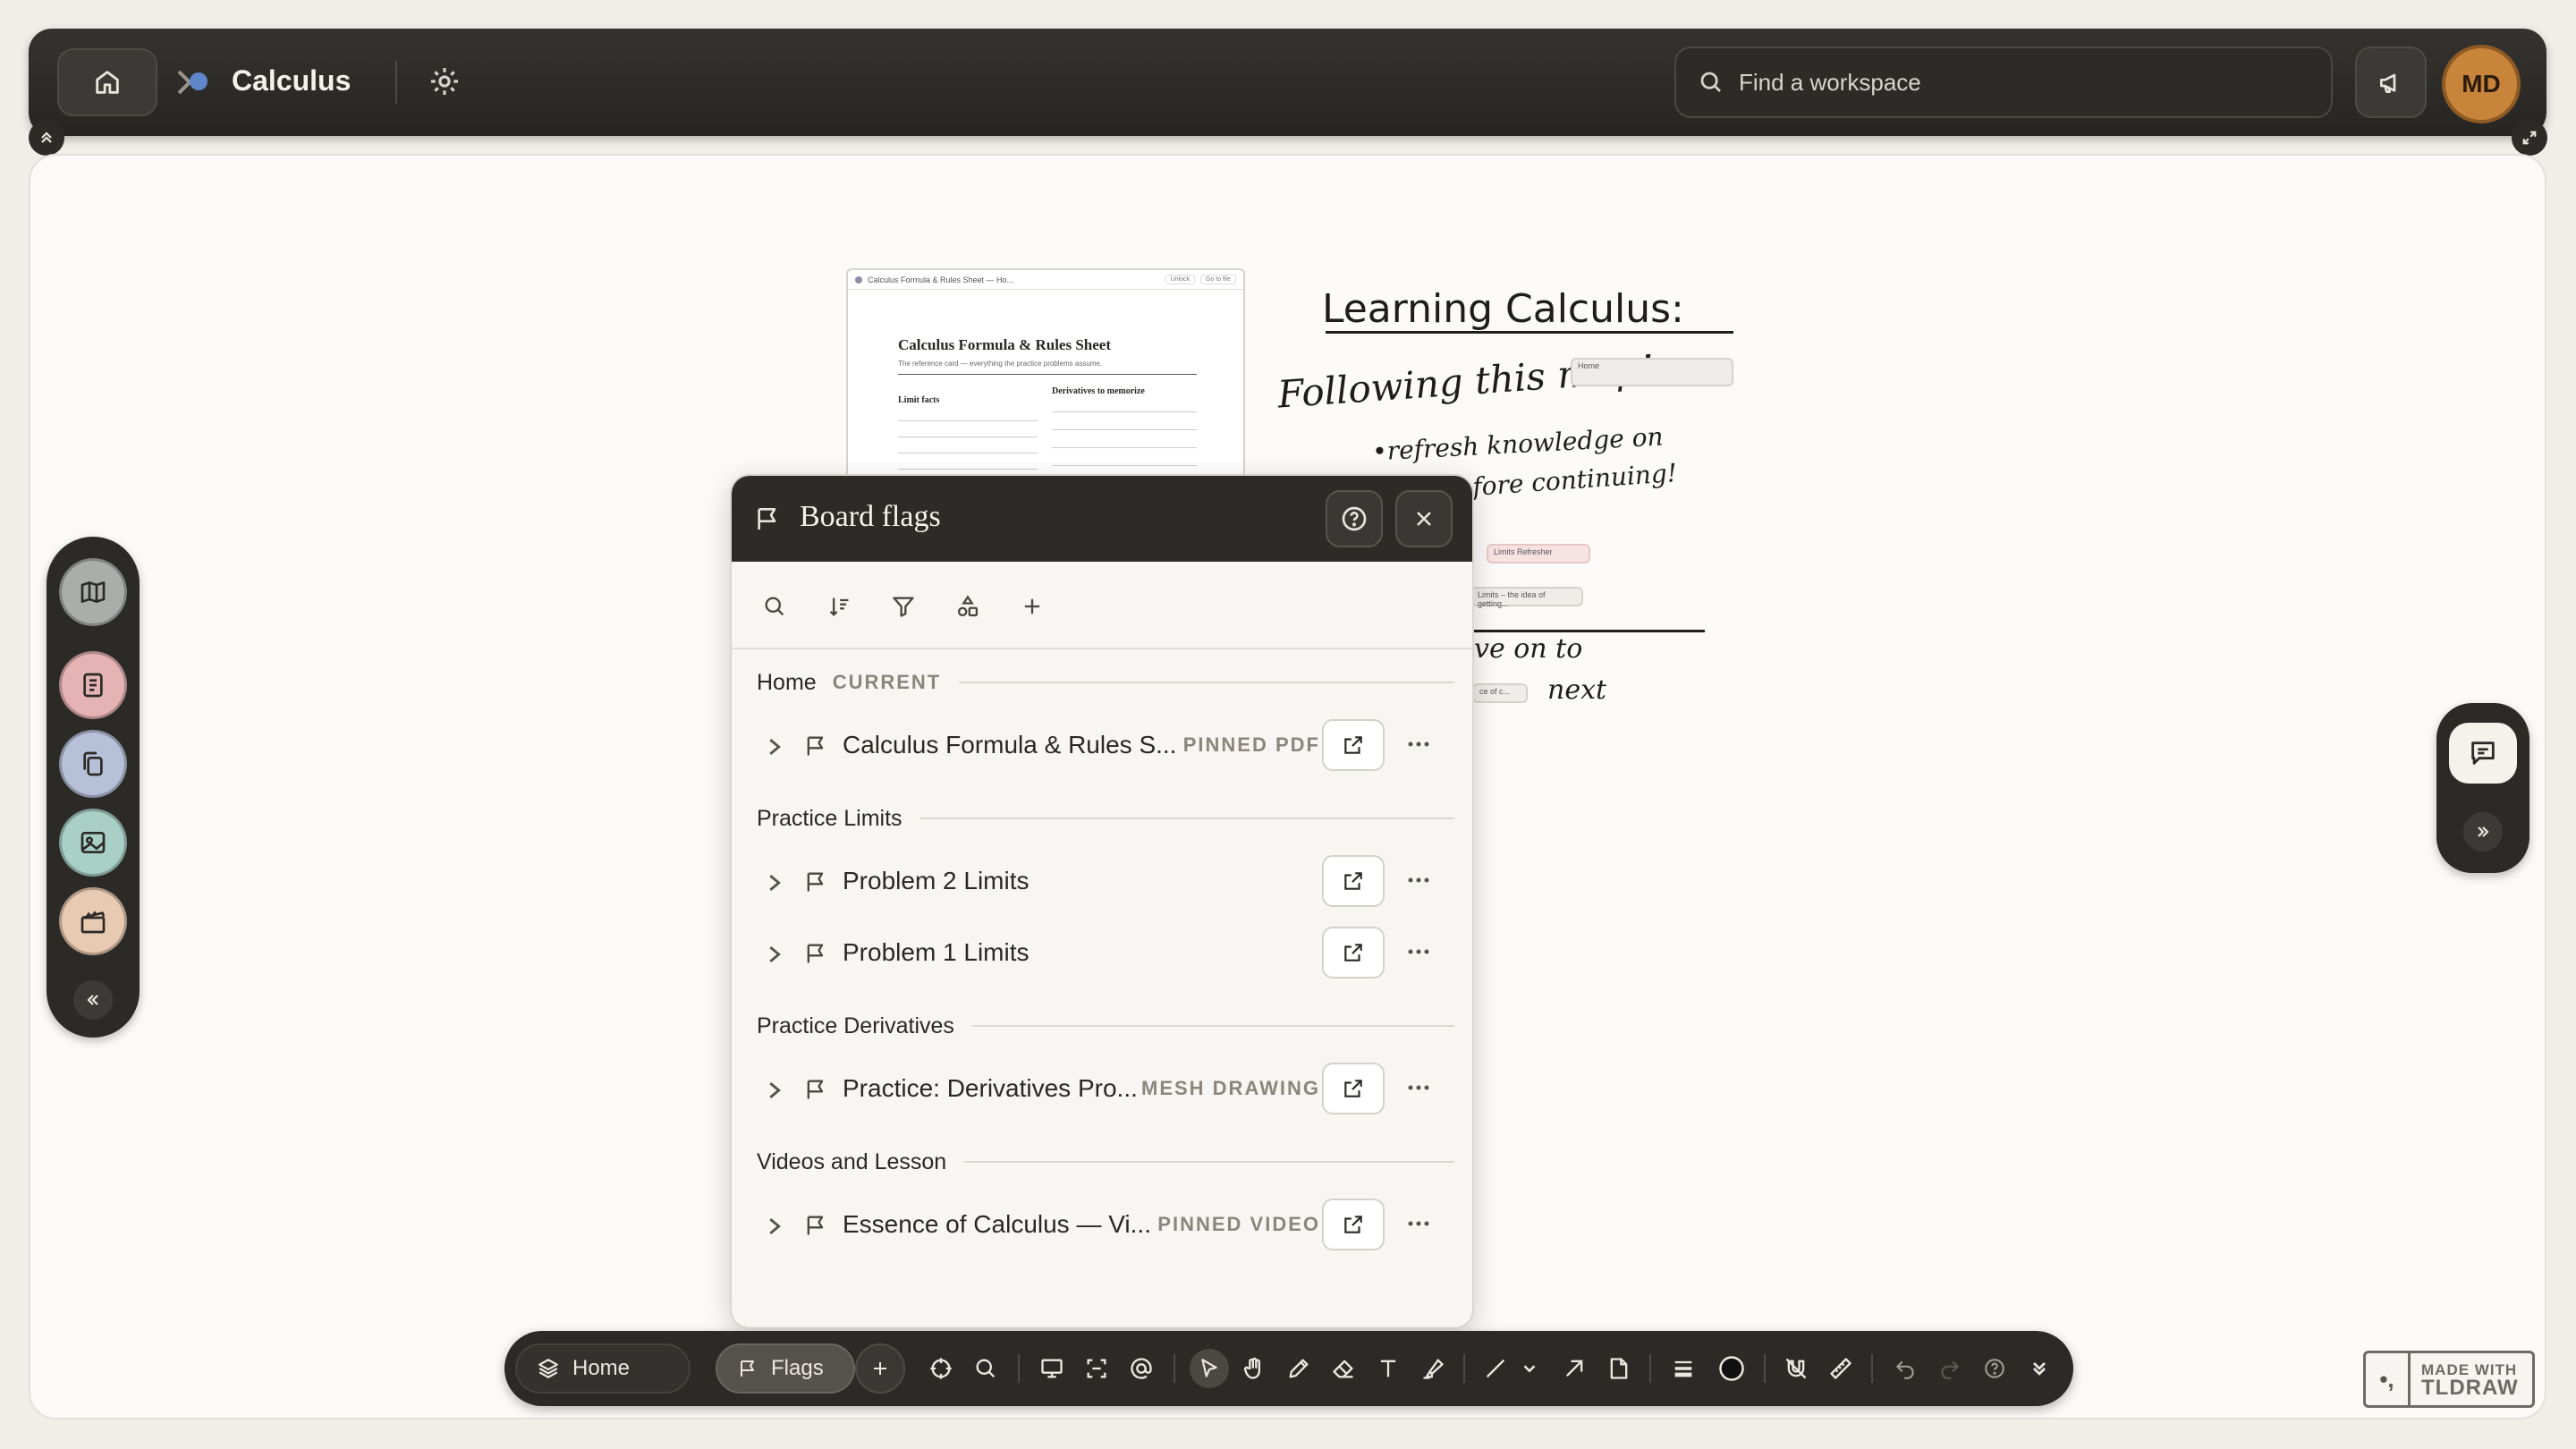 This screenshot has height=1449, width=2576. I want to click on made-with-tldraw-badge: •, MADE WITH TLDRAW, so click(2449, 1379).